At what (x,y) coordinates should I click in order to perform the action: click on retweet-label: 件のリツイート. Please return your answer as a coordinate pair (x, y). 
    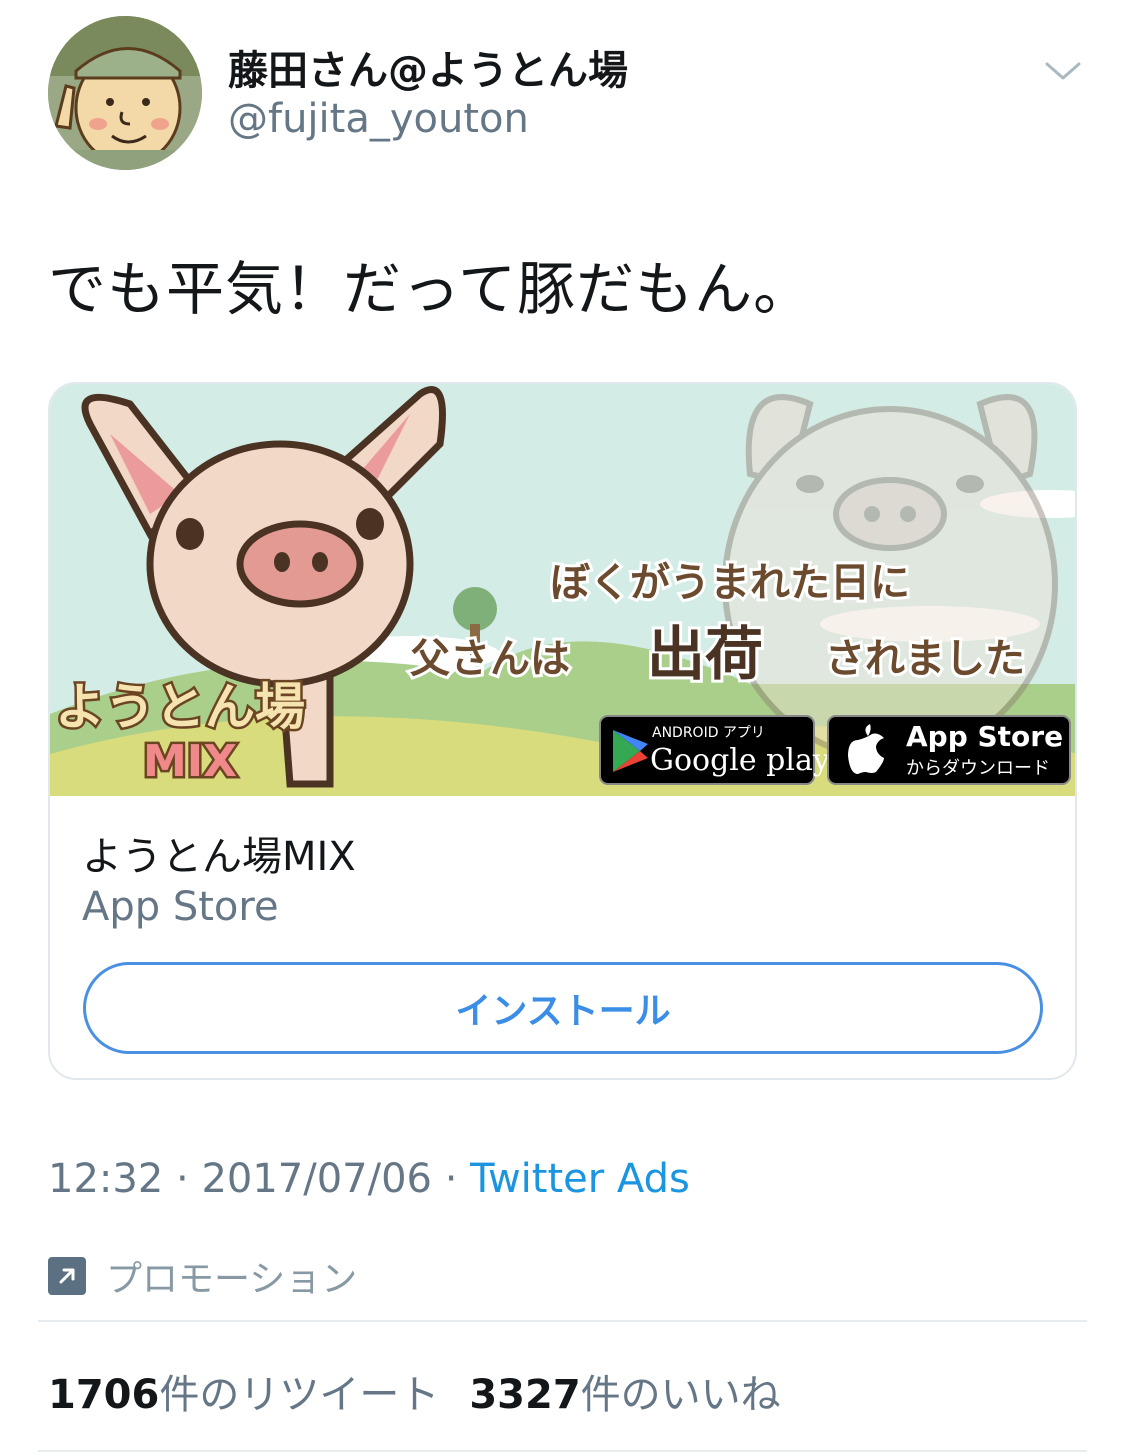
    Looking at the image, I should click on (299, 1395).